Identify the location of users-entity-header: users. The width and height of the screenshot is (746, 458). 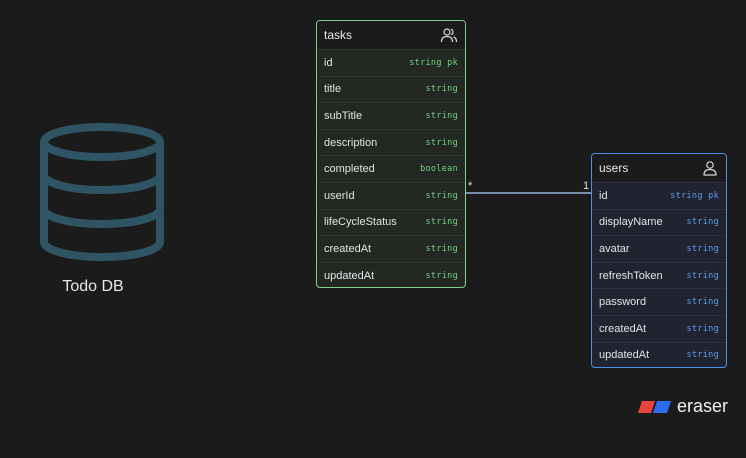
(659, 168).